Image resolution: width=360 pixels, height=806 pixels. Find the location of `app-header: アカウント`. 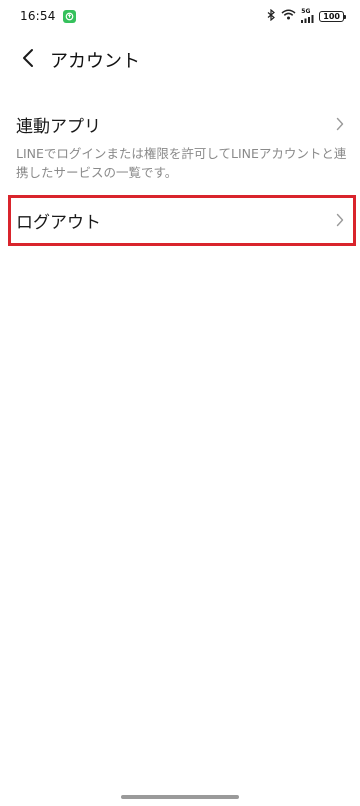

app-header: アカウント is located at coordinates (180, 60).